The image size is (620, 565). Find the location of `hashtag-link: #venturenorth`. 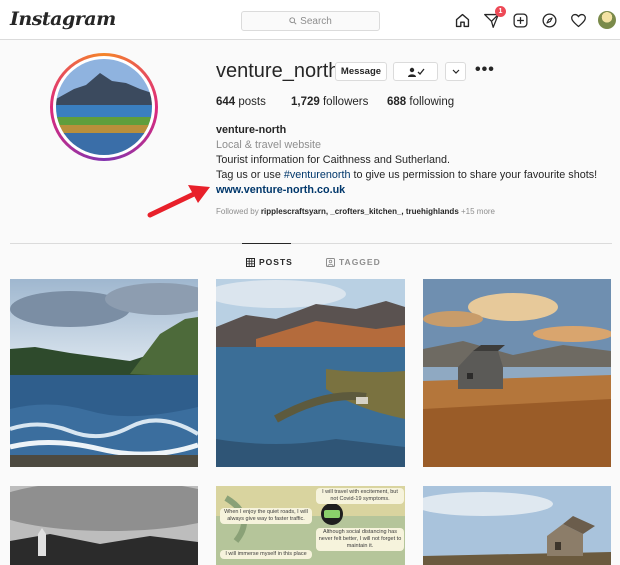

hashtag-link: #venturenorth is located at coordinates (317, 175).